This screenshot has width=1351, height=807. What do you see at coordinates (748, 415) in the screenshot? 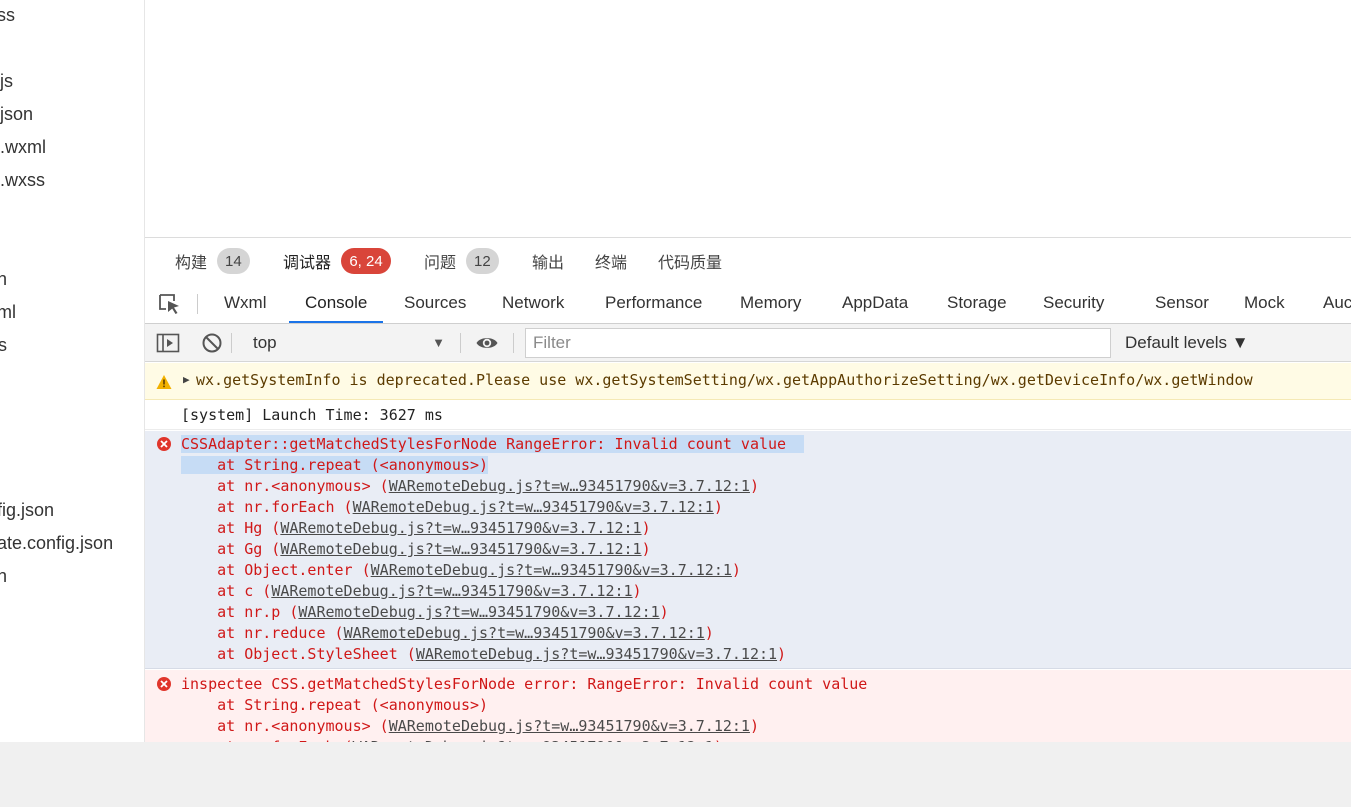
I see `console-log-message: [system] Launch Time: 3627 ms` at bounding box center [748, 415].